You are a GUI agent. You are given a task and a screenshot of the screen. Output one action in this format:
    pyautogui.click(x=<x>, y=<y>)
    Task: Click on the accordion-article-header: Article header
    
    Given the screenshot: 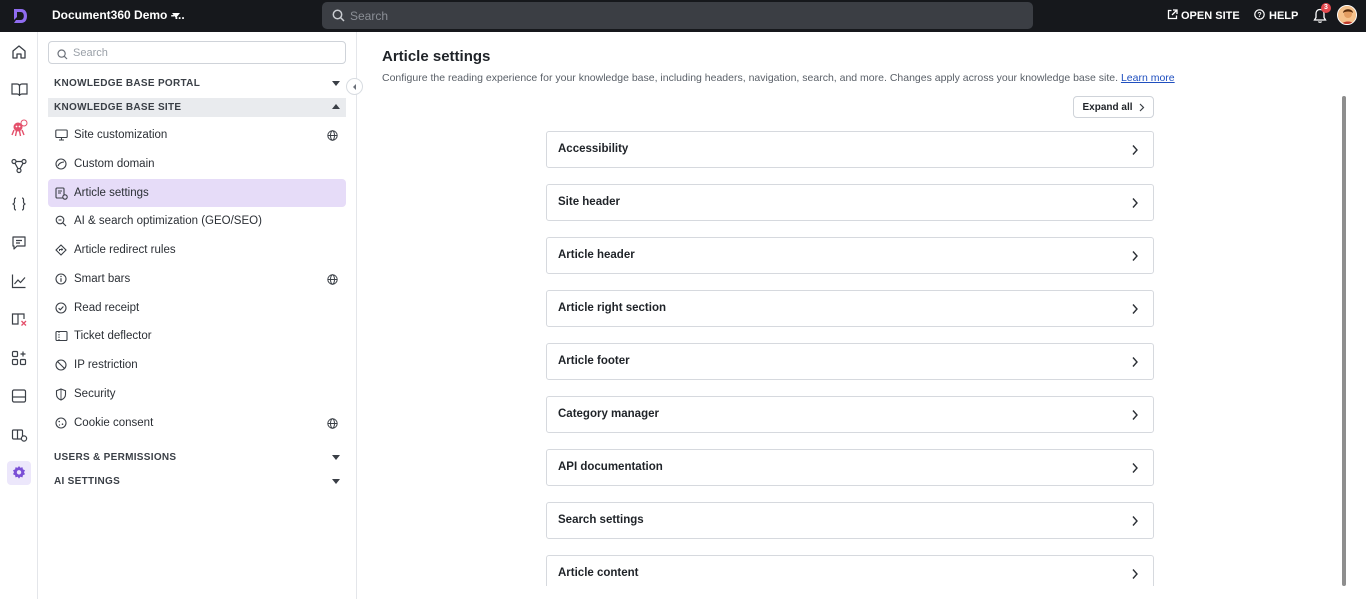 What is the action you would take?
    pyautogui.click(x=850, y=255)
    